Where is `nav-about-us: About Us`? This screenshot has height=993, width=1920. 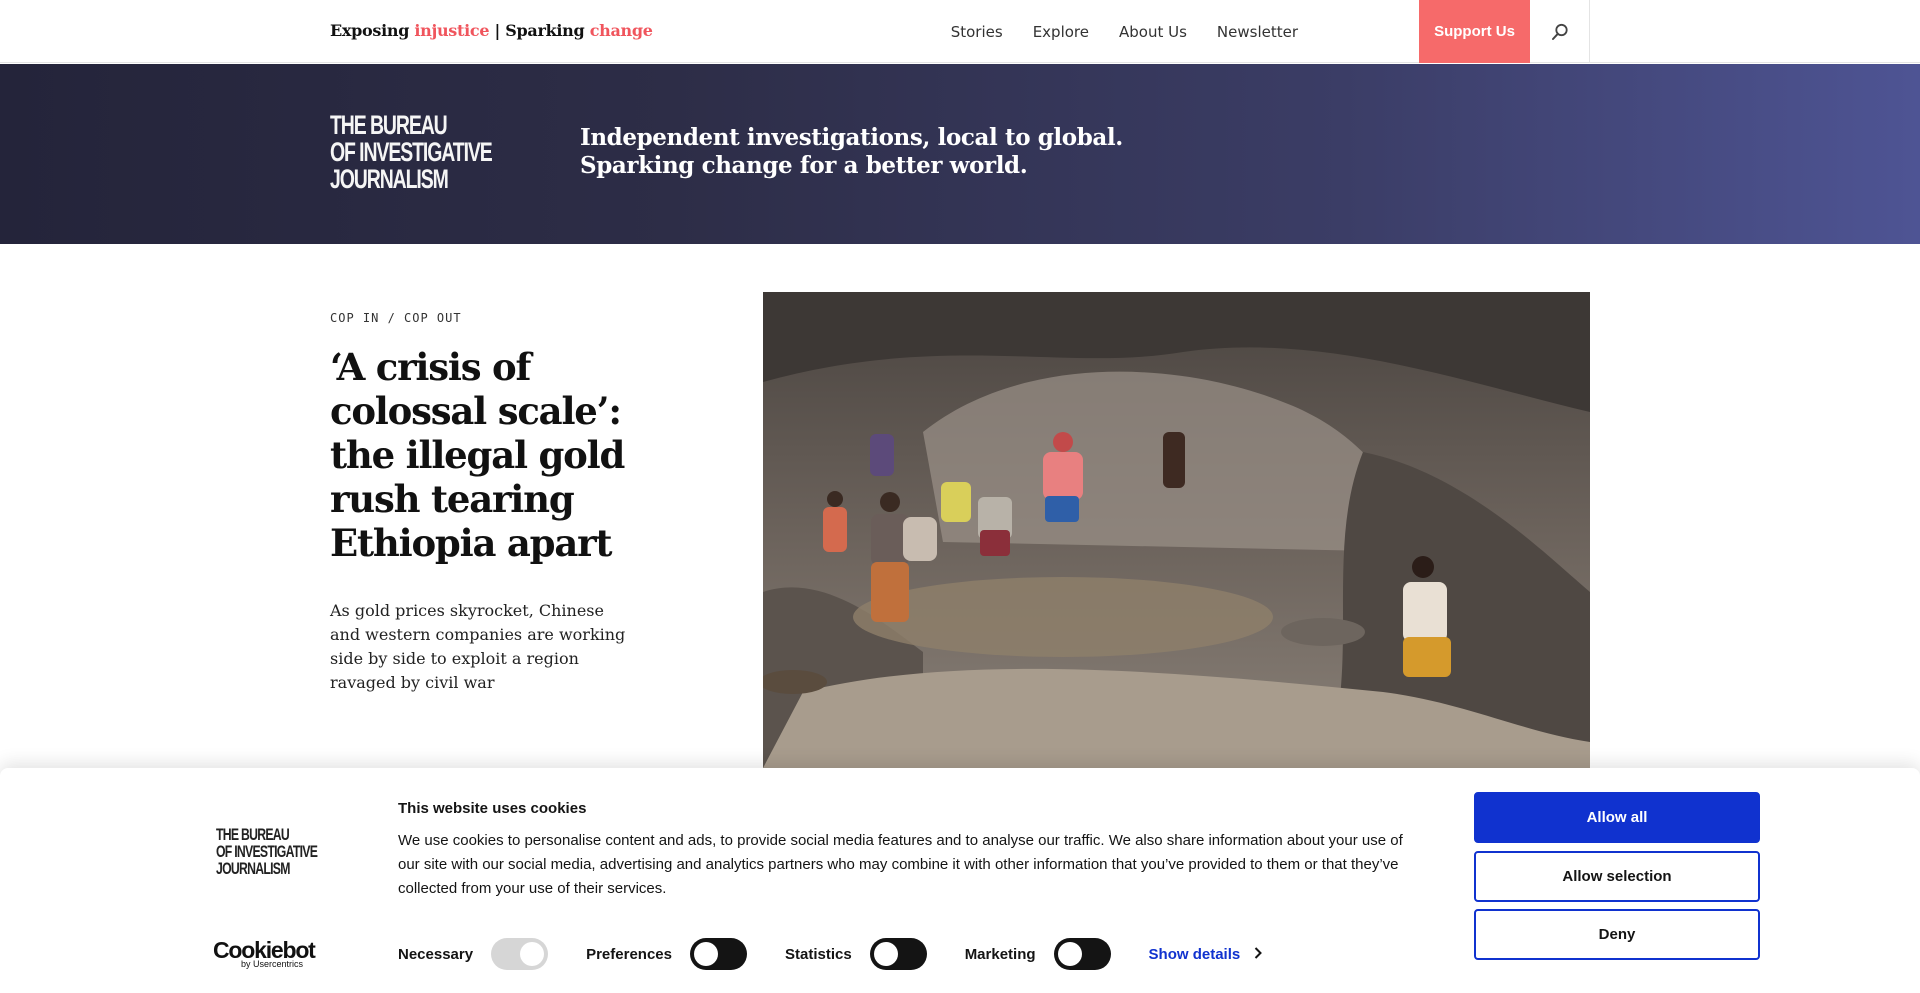
nav-about-us: About Us is located at coordinates (1153, 32).